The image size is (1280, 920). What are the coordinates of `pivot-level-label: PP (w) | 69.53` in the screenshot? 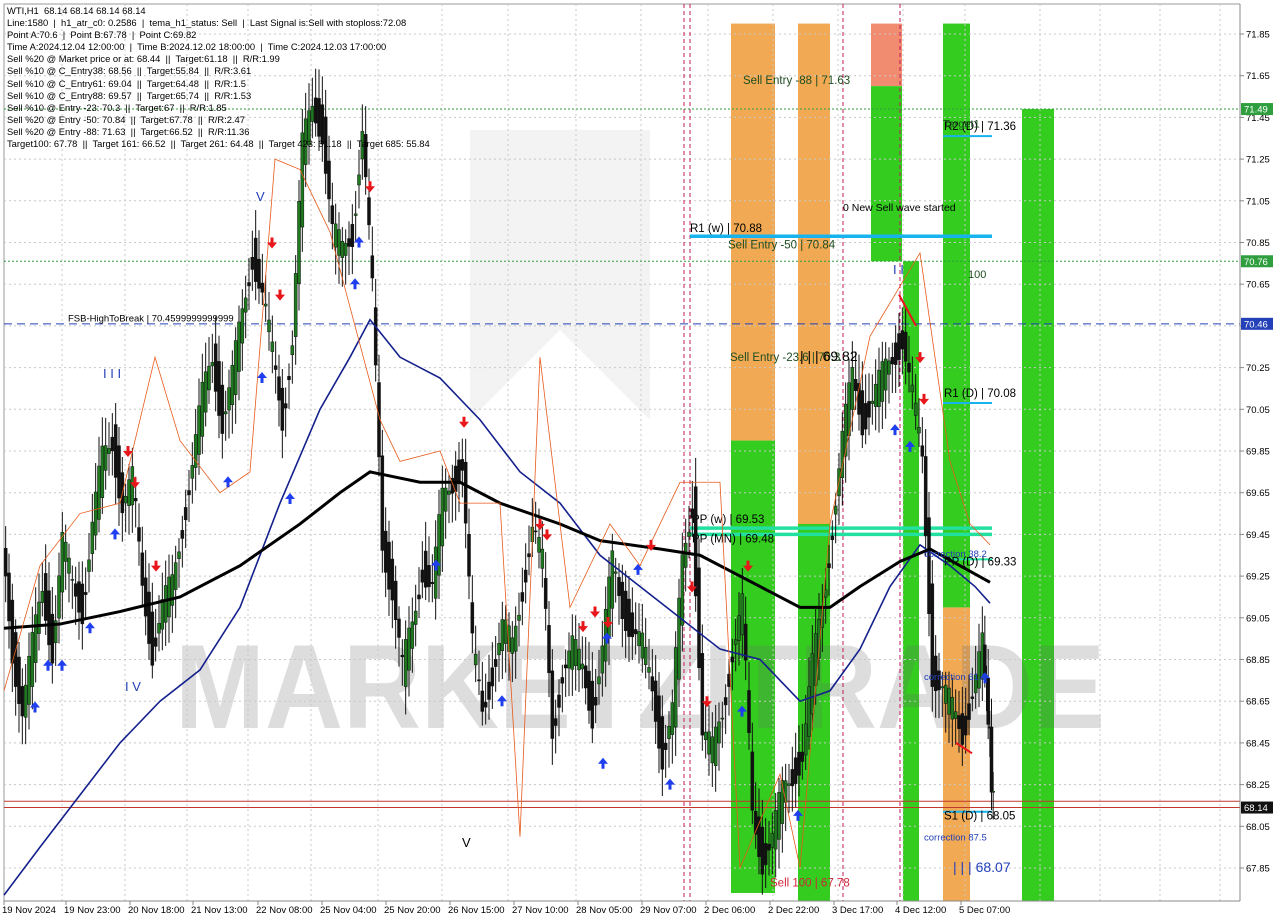 It's located at (728, 520).